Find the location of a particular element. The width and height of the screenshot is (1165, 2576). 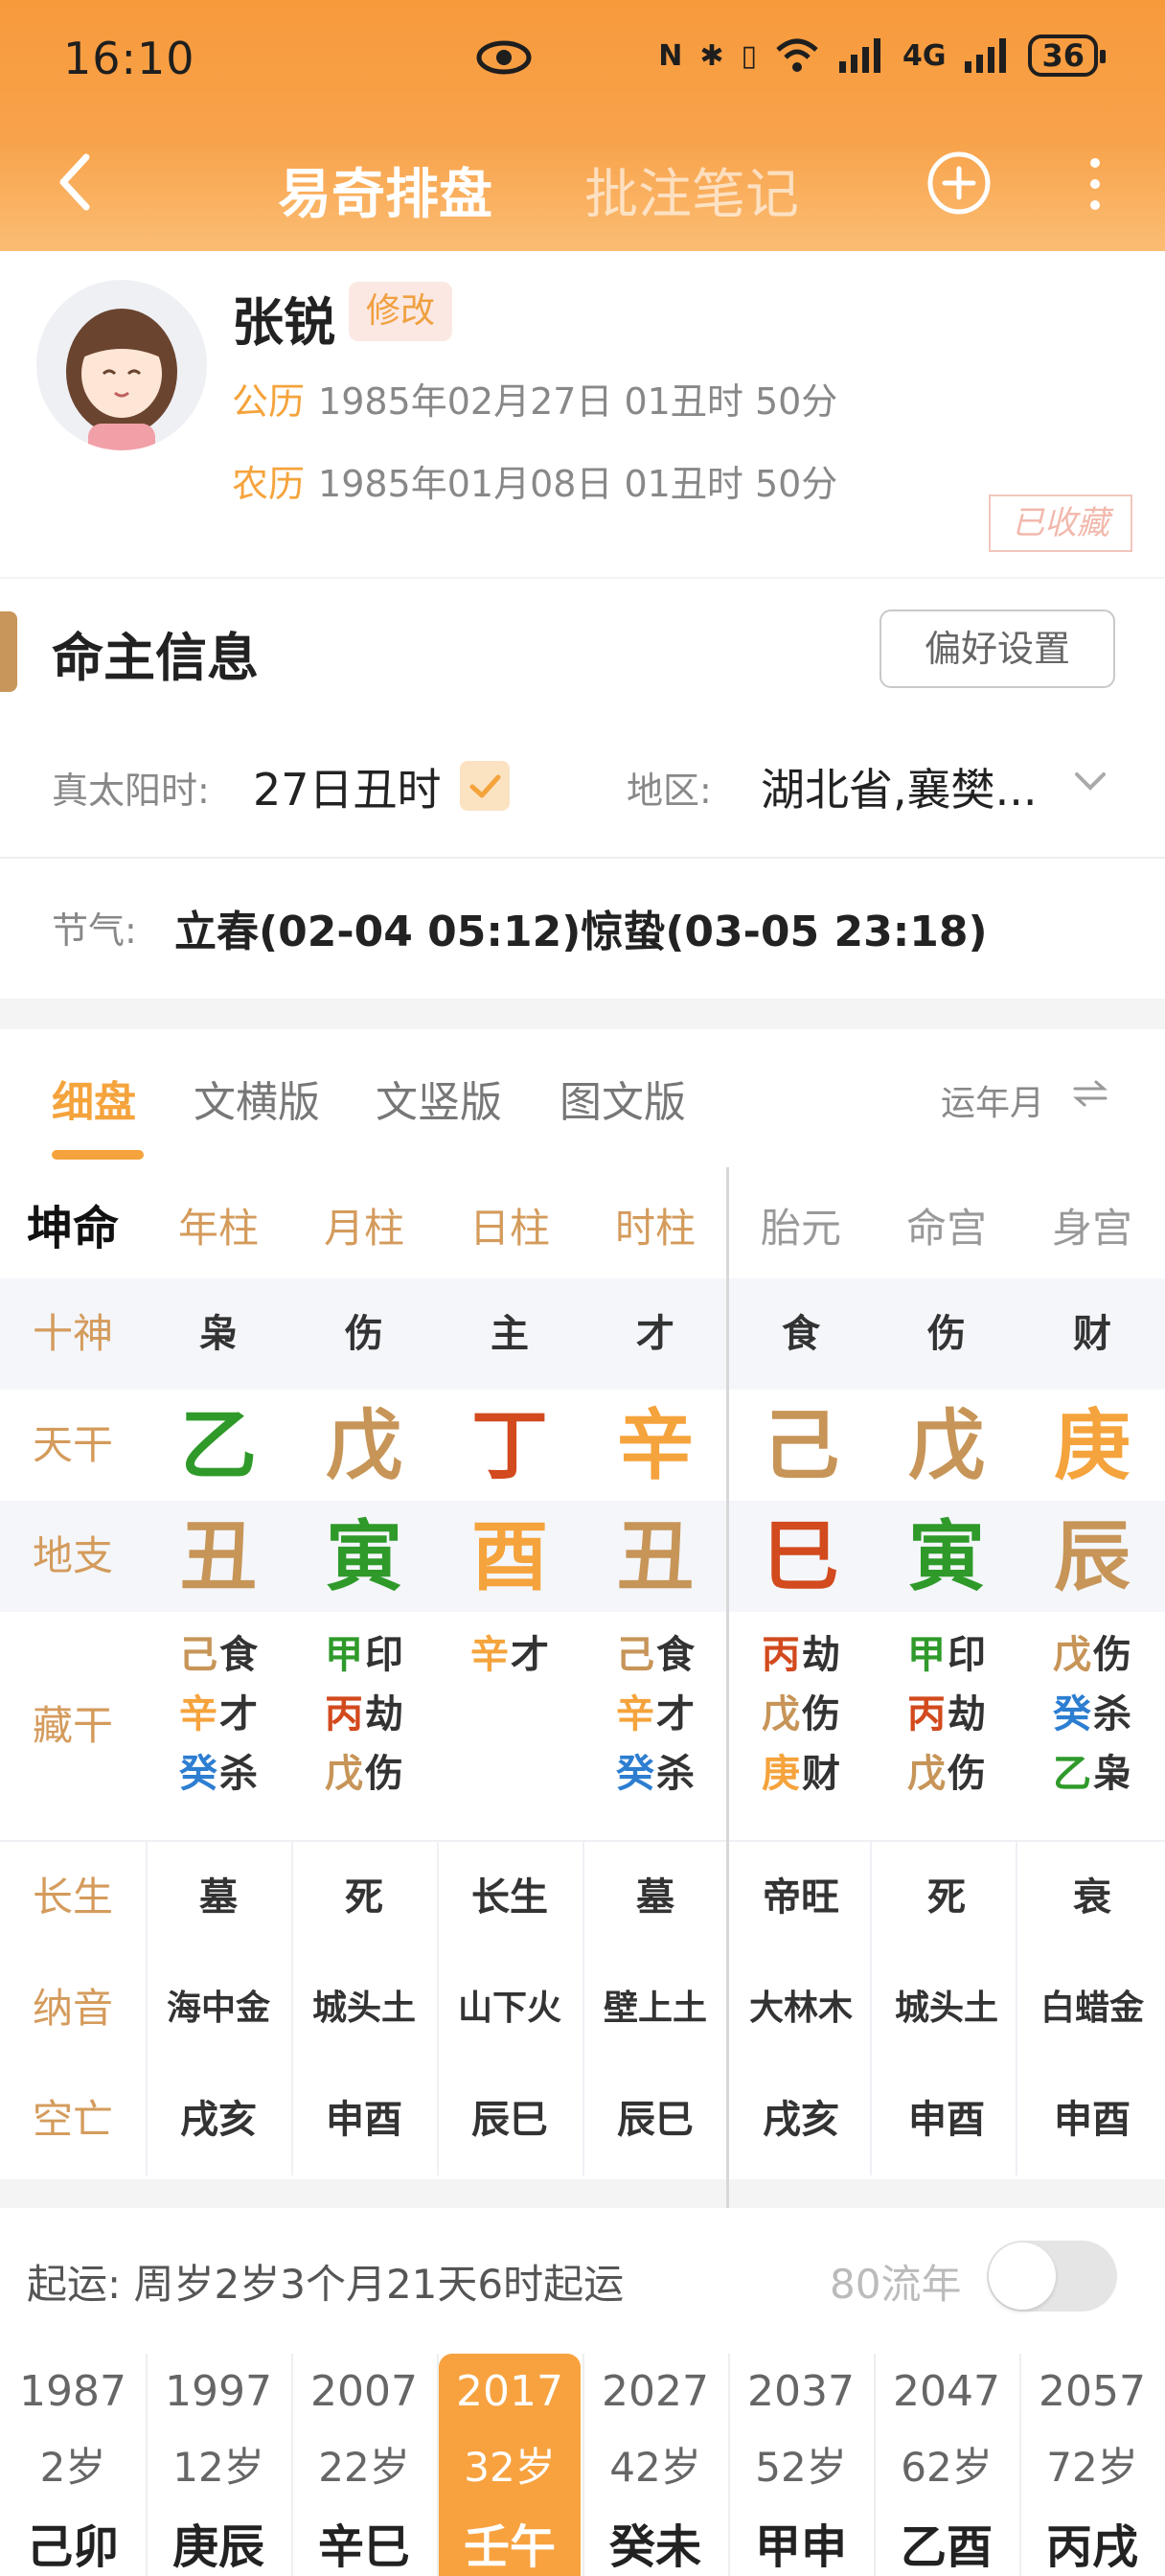

hidden-stem: 乙 is located at coordinates (1072, 1774).